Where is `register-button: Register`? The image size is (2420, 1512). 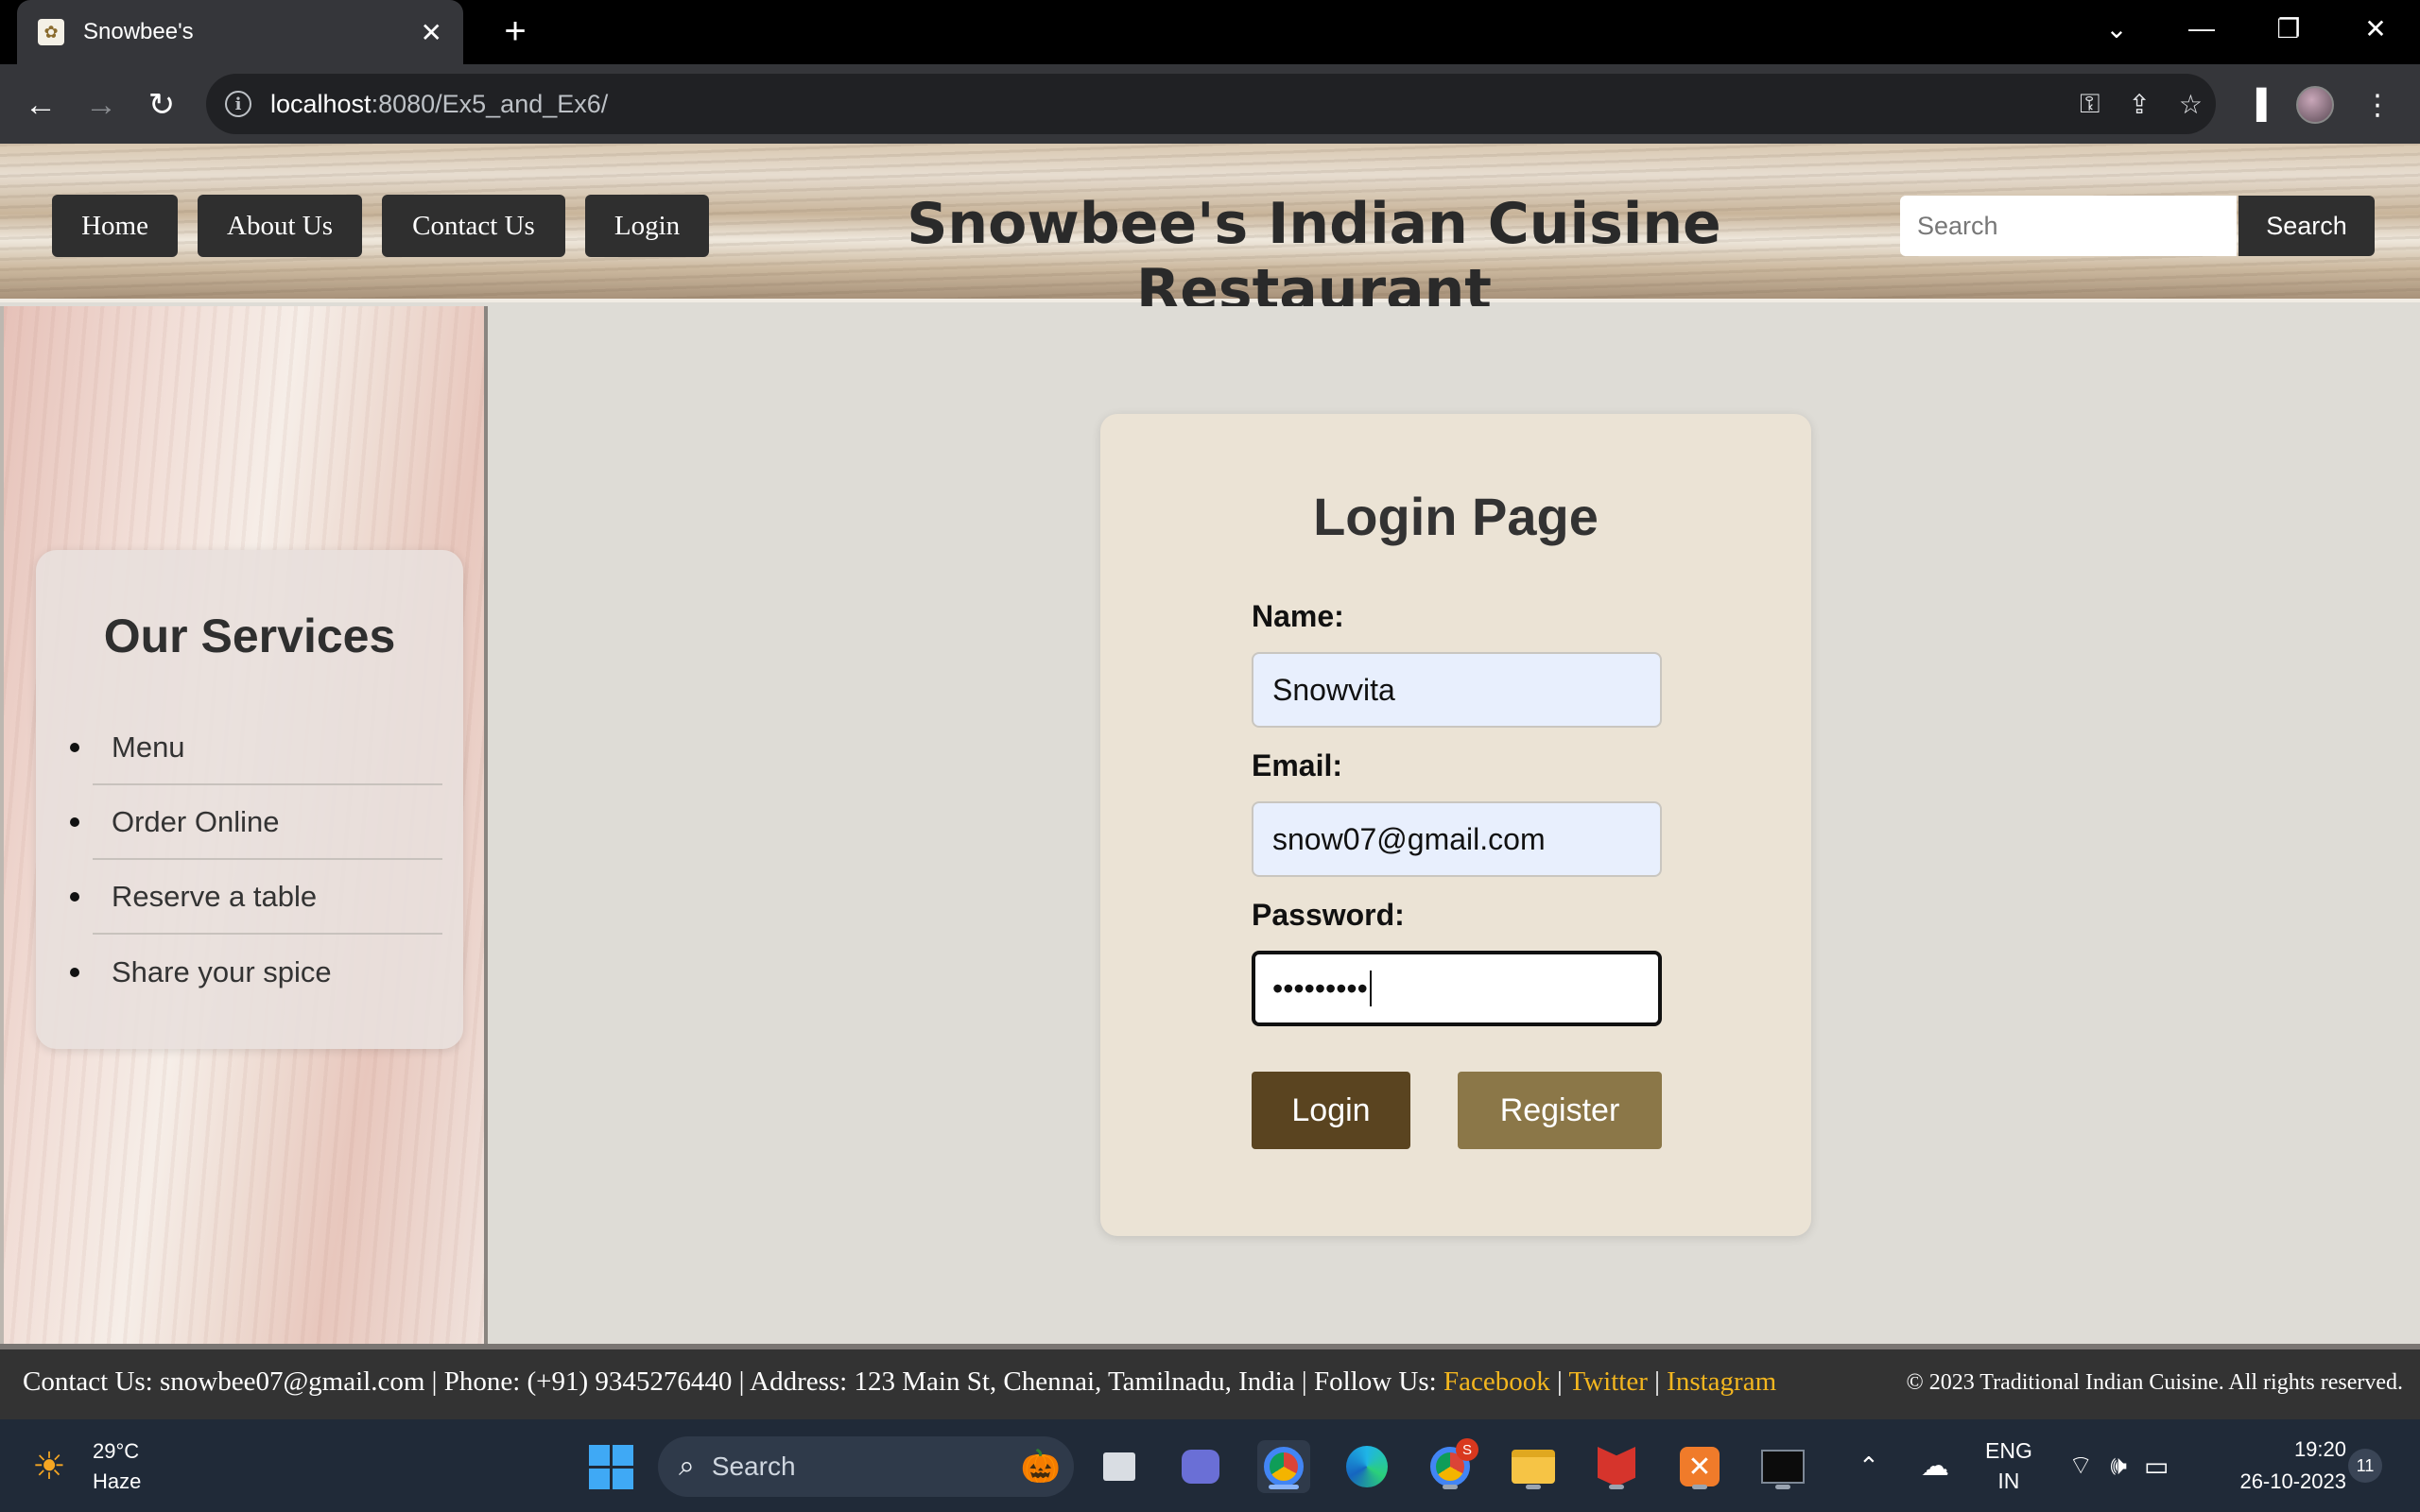
register-button: Register is located at coordinates (1560, 1110).